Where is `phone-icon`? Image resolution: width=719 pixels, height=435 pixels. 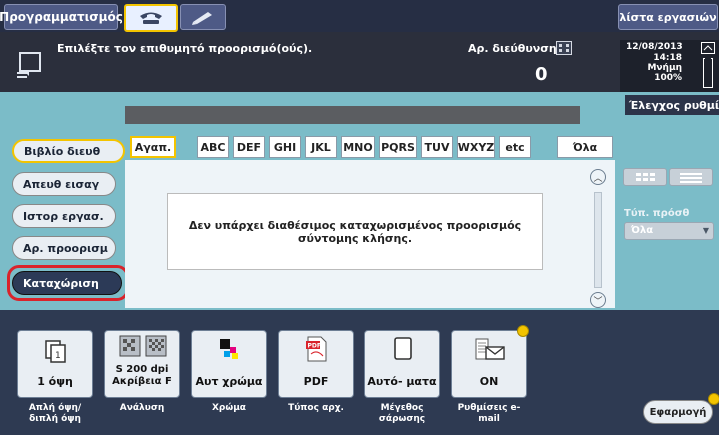
phone-icon is located at coordinates (151, 18).